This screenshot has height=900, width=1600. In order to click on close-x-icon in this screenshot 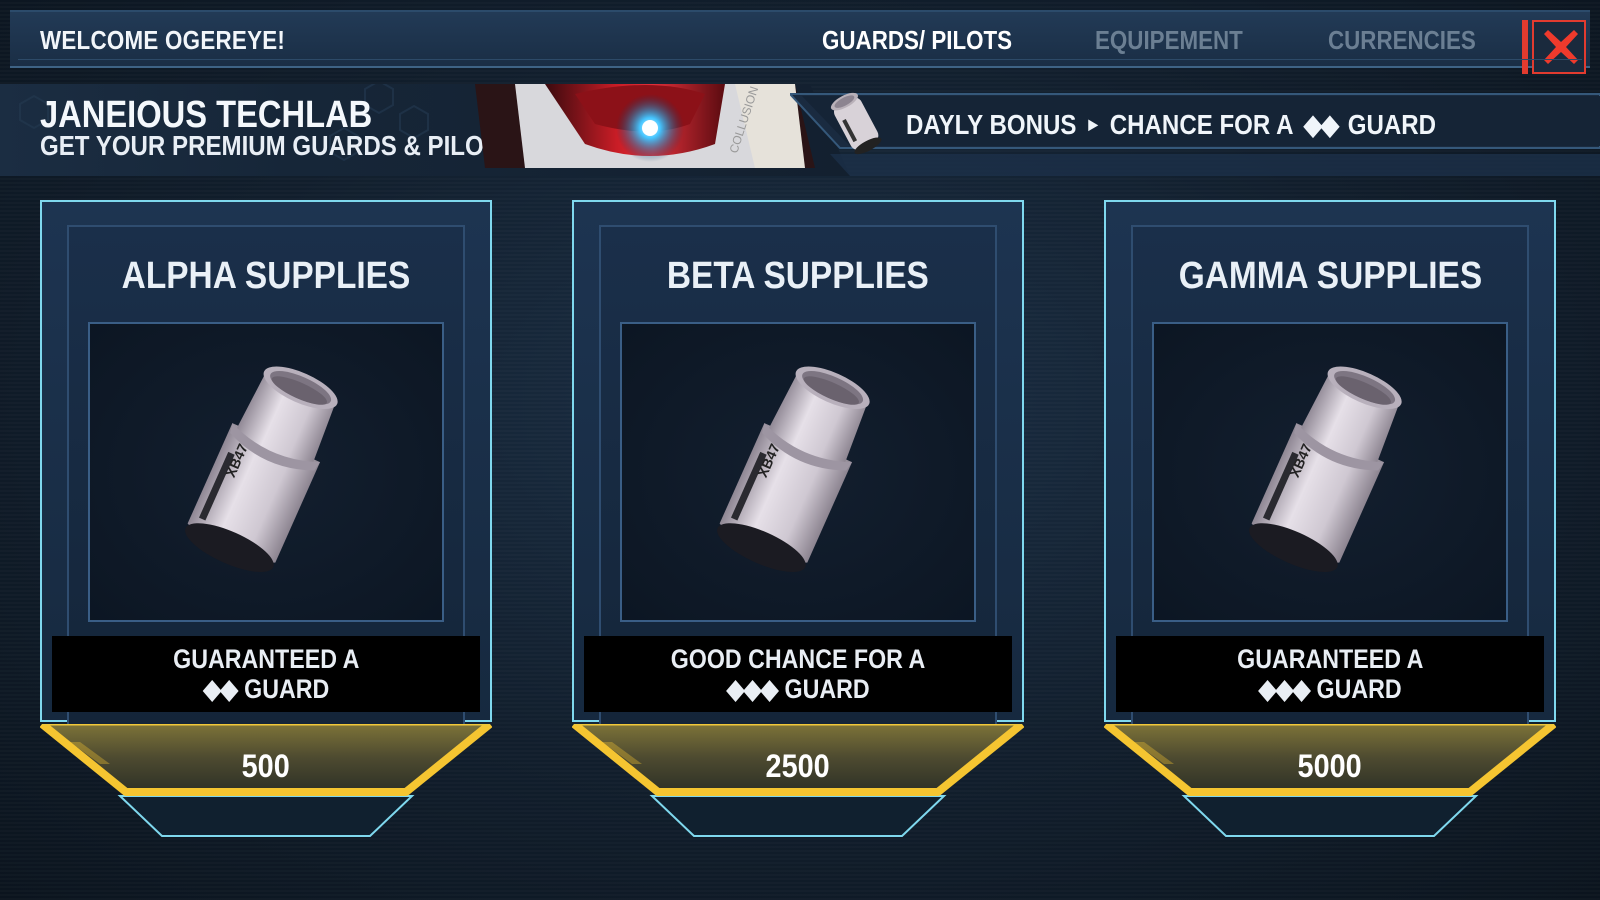, I will do `click(1561, 47)`.